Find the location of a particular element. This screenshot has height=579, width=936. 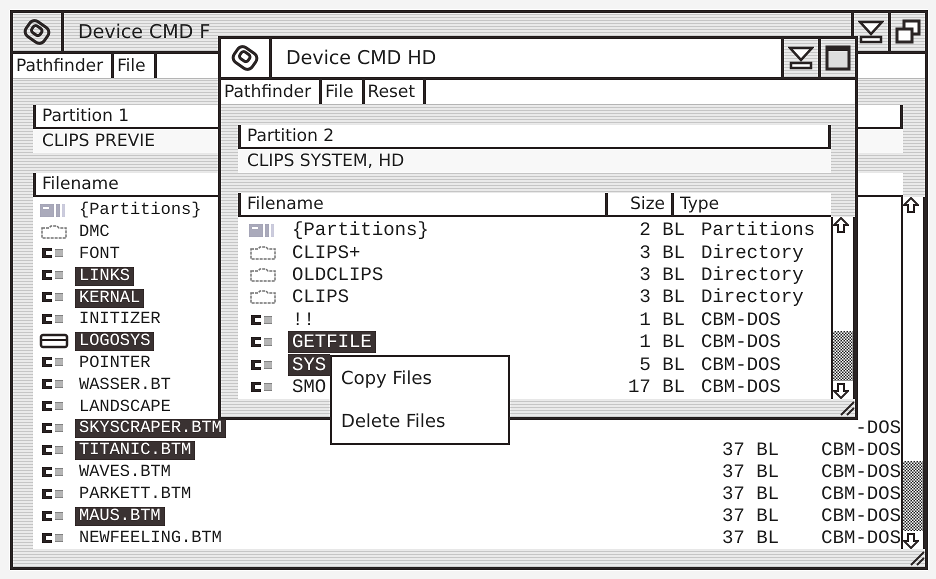

file-name: WAVES.BTM is located at coordinates (125, 472).